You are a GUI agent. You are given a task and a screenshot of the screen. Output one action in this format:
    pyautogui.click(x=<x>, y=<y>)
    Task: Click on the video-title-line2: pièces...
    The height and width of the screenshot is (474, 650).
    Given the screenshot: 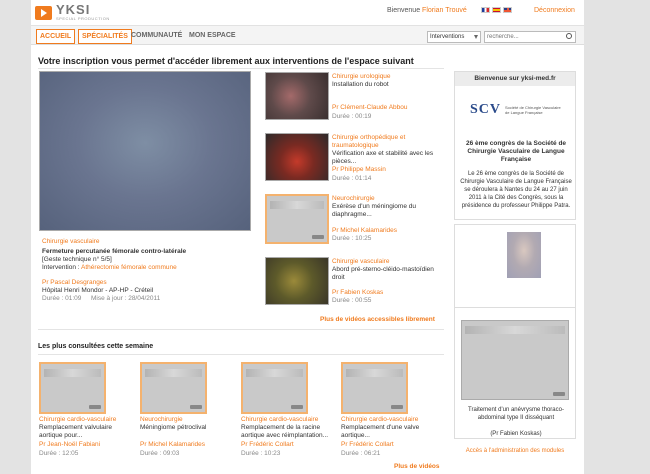 What is the action you would take?
    pyautogui.click(x=388, y=162)
    